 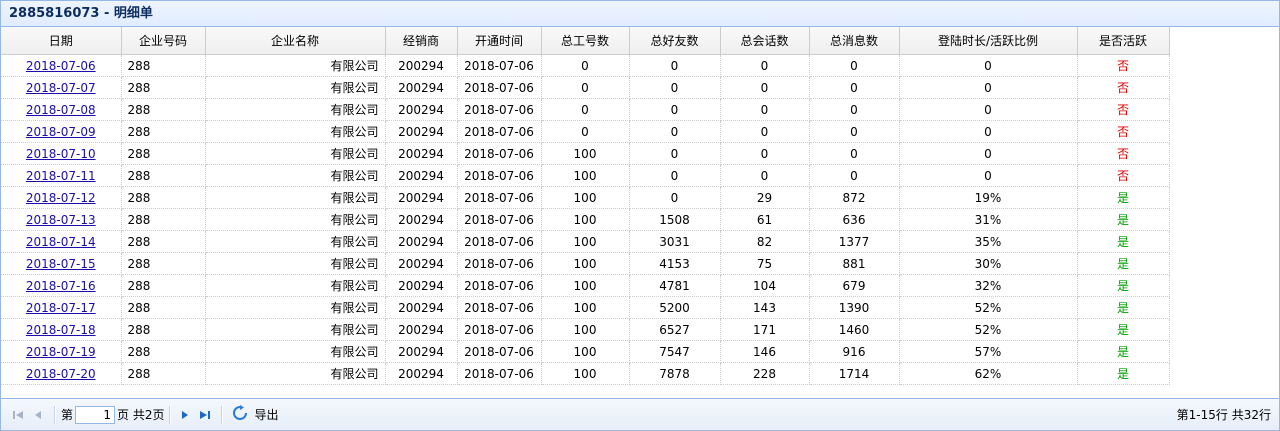 I want to click on next-page-icon, so click(x=185, y=415).